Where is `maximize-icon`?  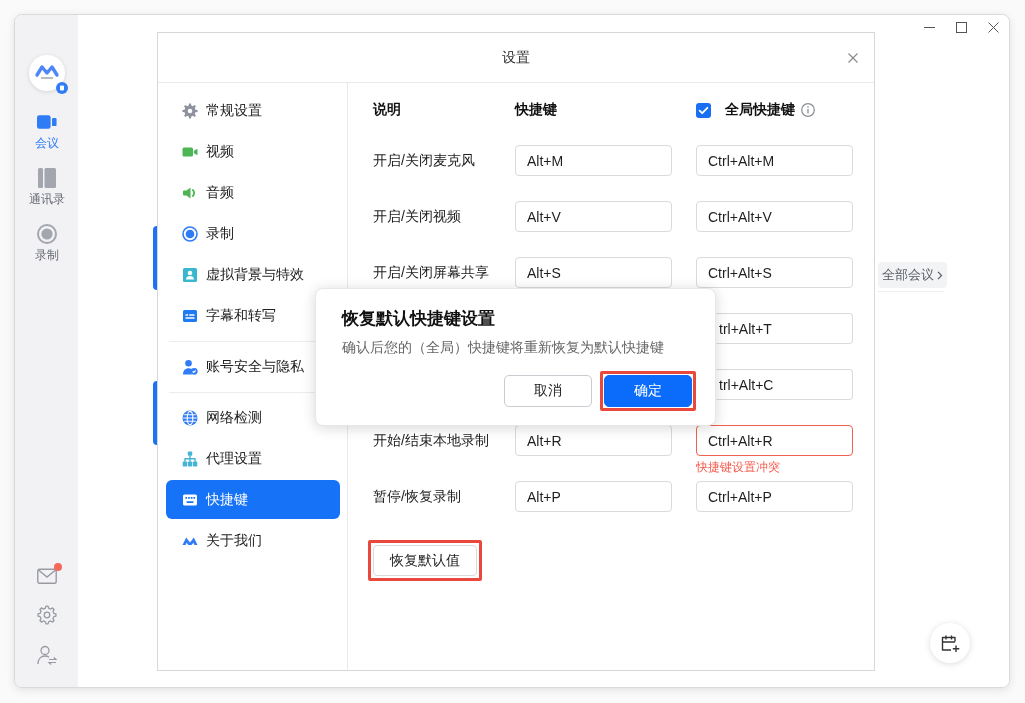 maximize-icon is located at coordinates (961, 27).